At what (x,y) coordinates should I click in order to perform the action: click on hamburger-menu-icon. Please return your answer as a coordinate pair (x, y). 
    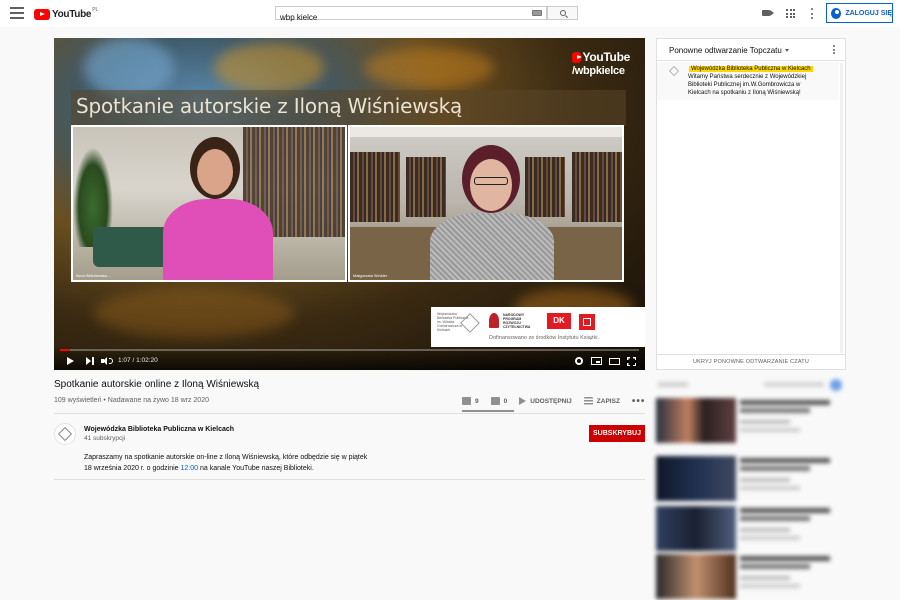
    Looking at the image, I should click on (17, 13).